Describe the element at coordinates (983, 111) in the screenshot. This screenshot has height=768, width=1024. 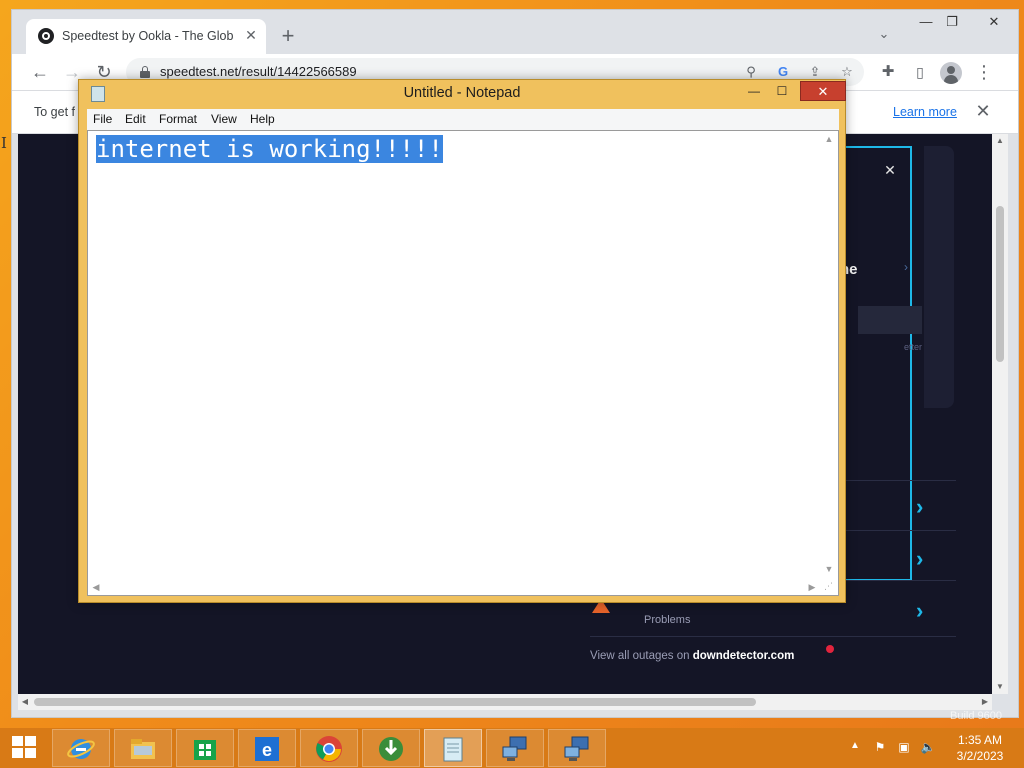
I see `info-bar-close-icon: ✕` at that location.